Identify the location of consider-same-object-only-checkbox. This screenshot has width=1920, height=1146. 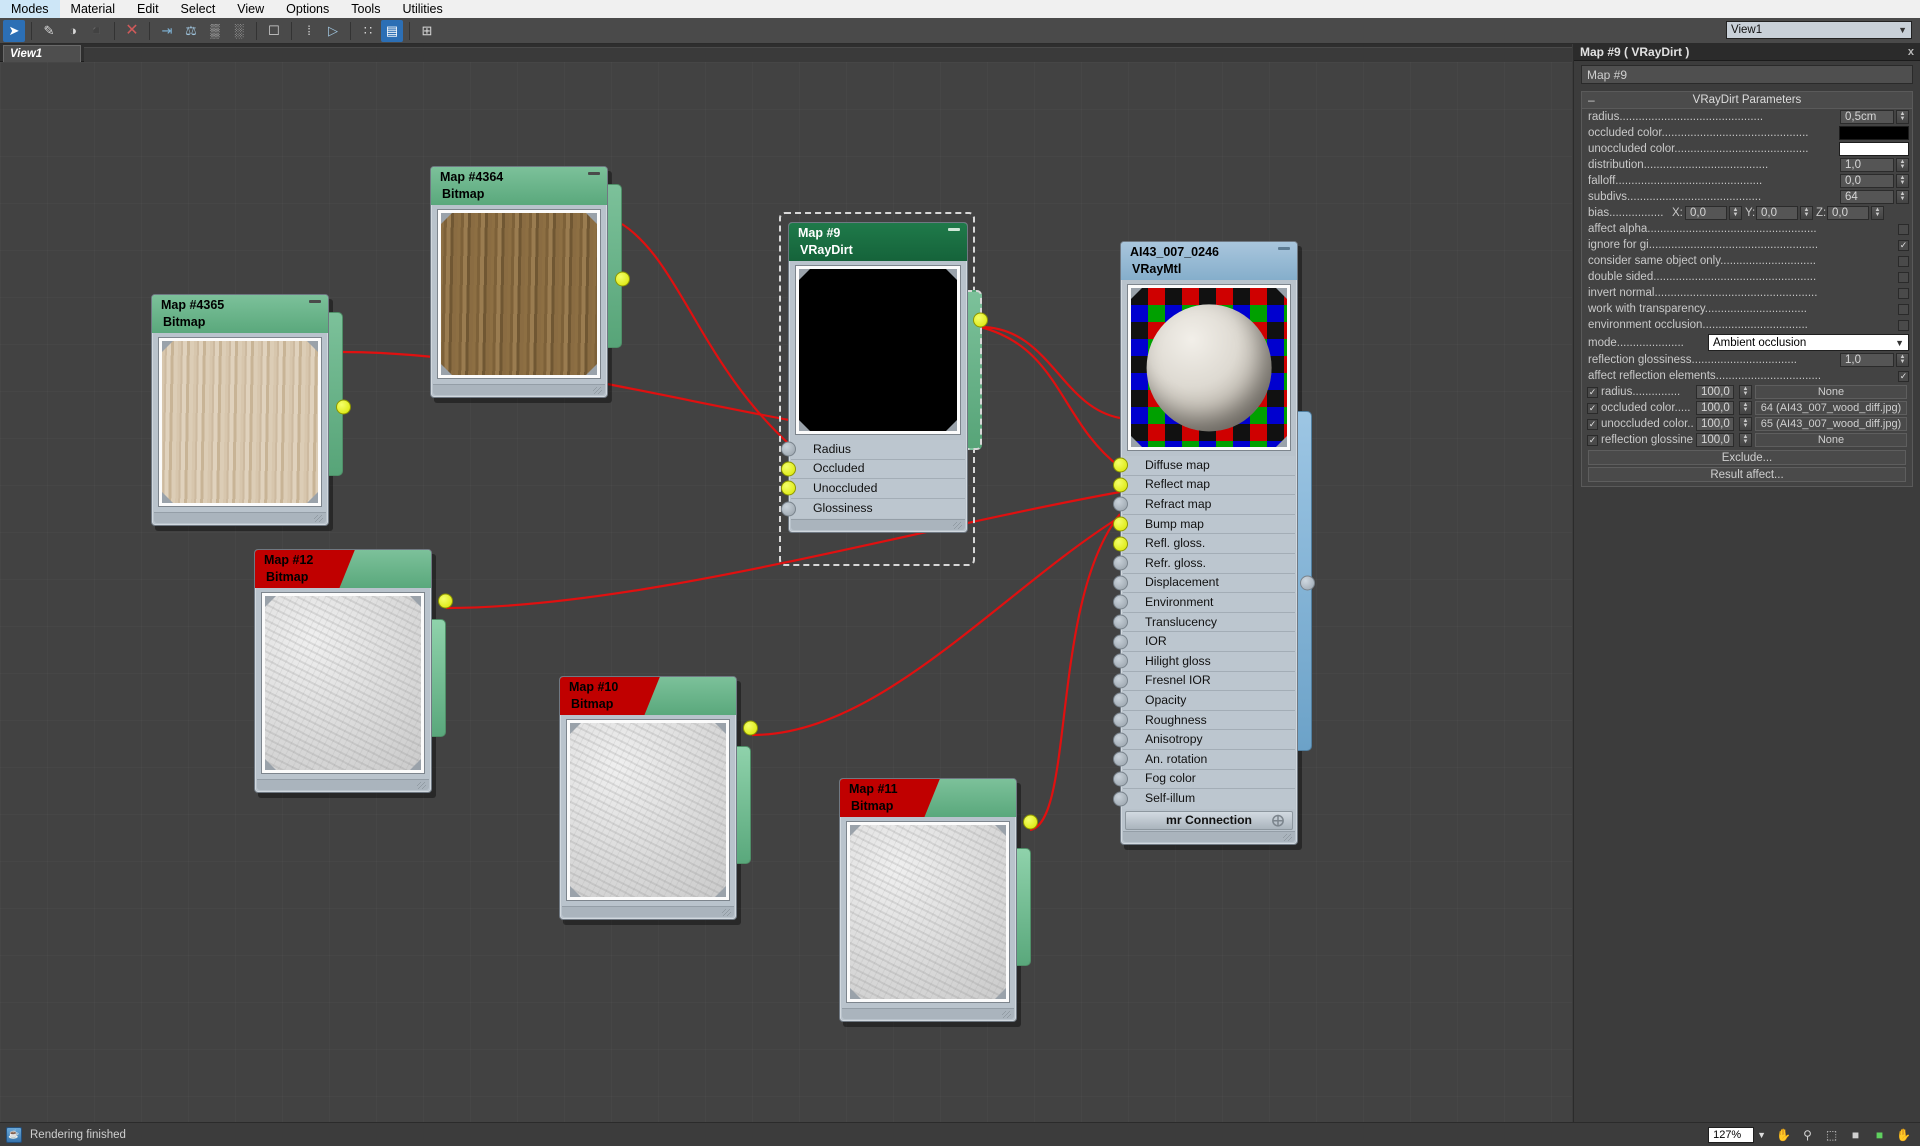
(1903, 261).